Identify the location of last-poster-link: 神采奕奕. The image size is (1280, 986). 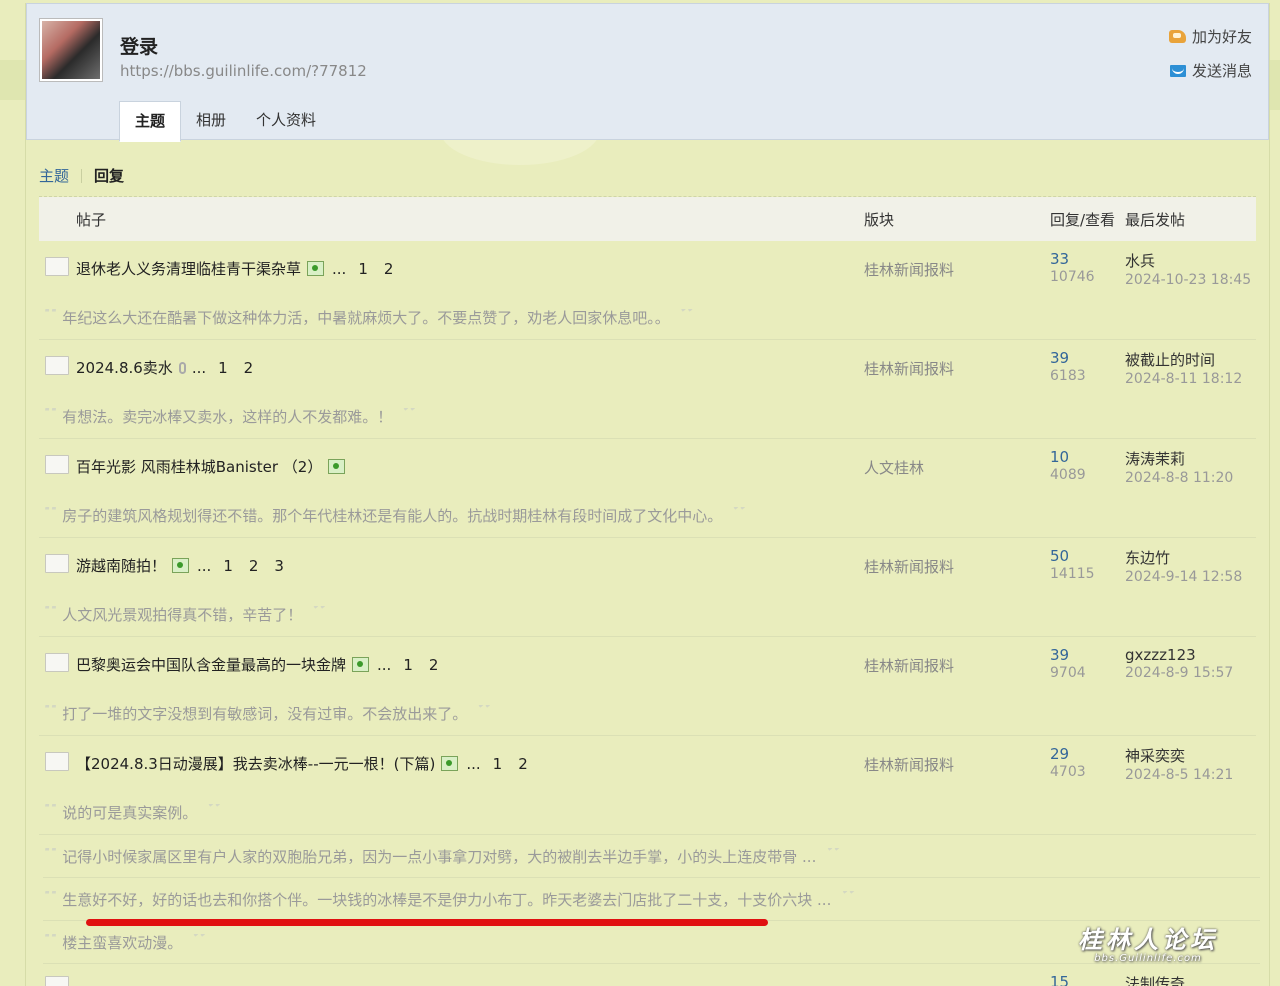
(1179, 755).